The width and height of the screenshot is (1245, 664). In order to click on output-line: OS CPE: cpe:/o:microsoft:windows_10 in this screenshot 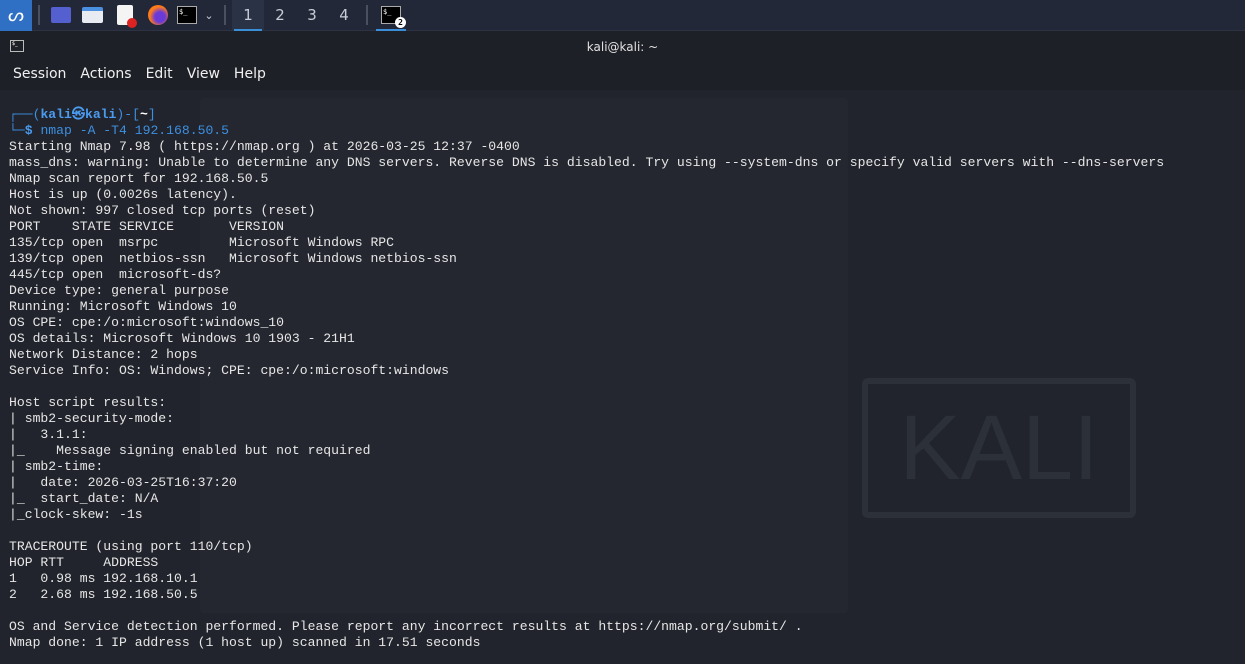, I will do `click(147, 322)`.